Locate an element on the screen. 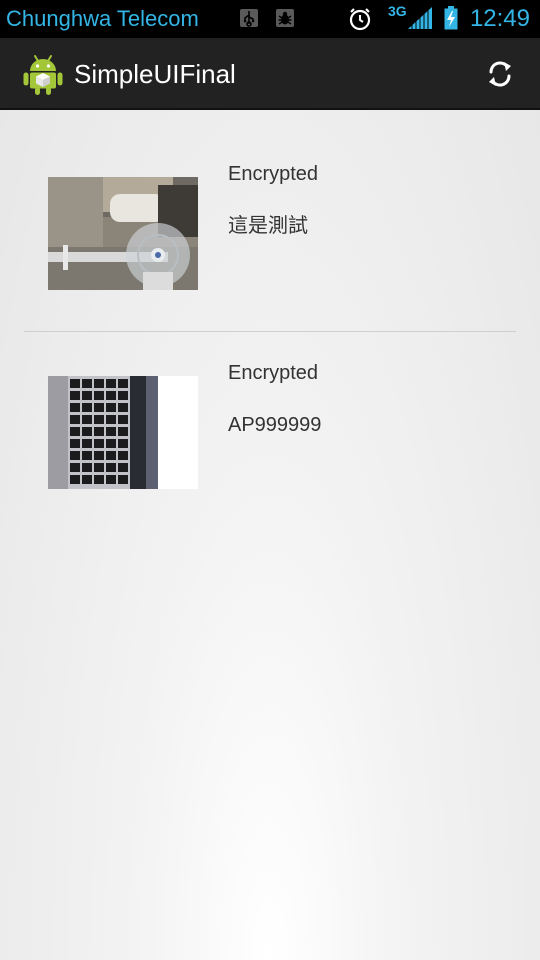 This screenshot has height=960, width=540. refresh-button is located at coordinates (500, 74).